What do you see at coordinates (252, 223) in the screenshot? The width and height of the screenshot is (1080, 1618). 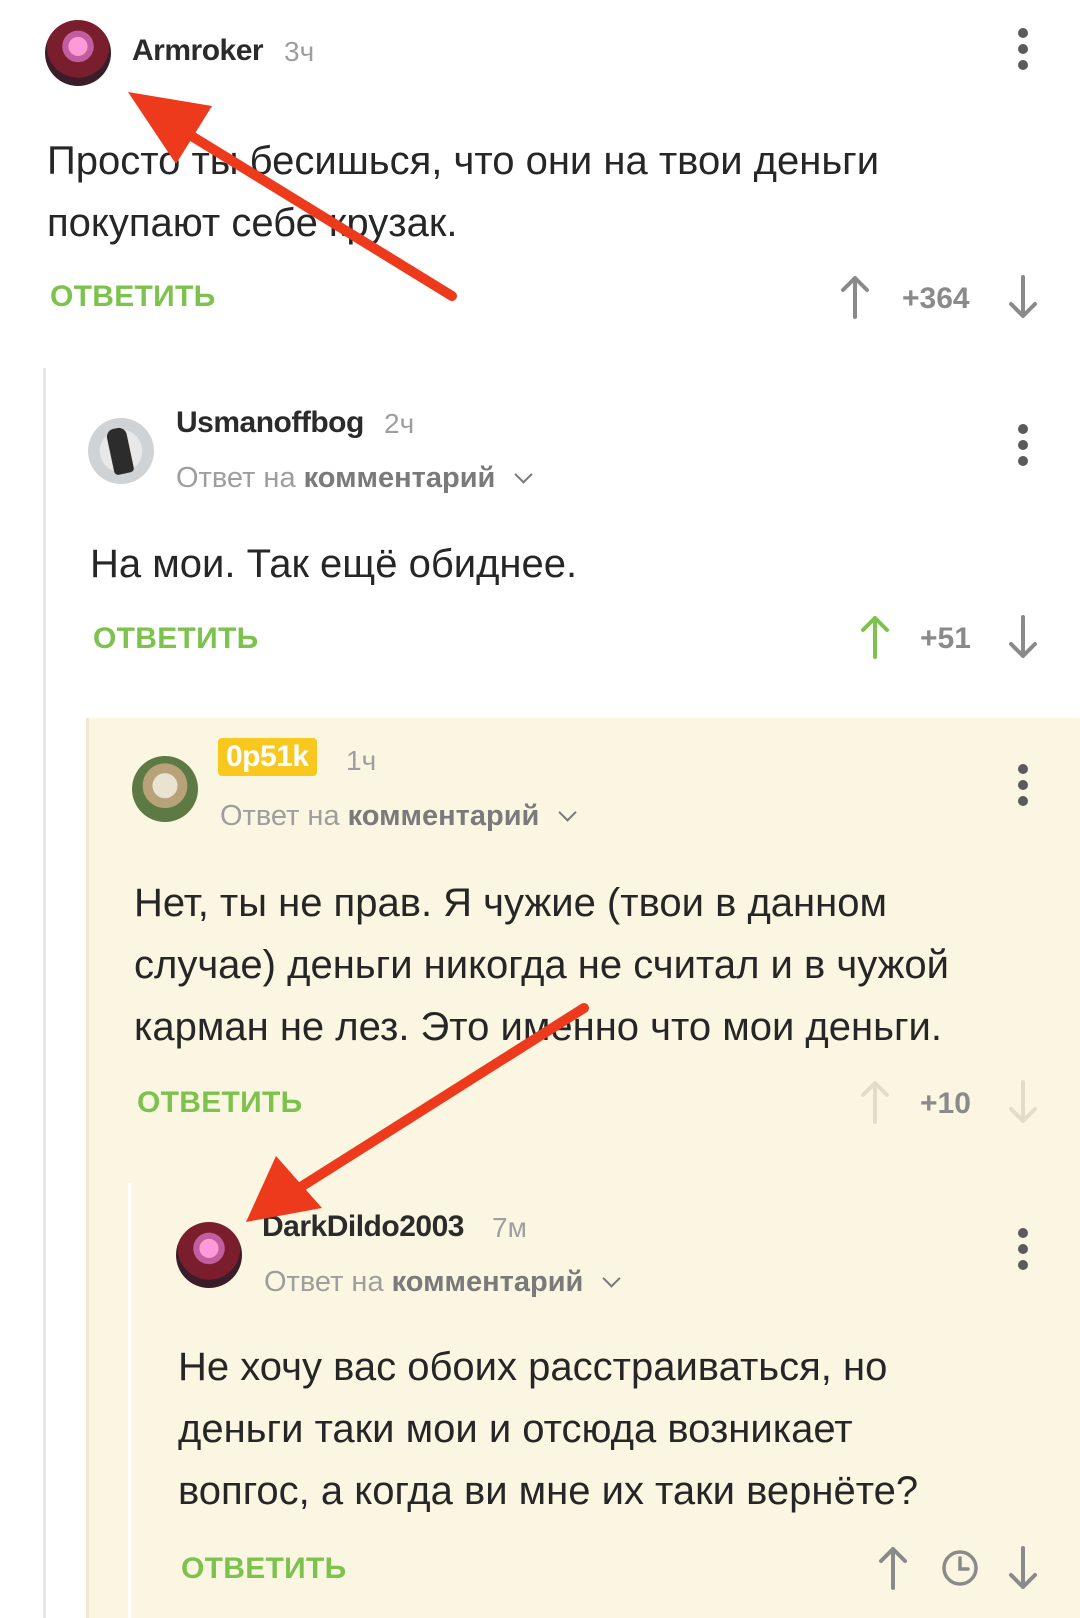 I see `comment-text-line: покупают себе крузак.` at bounding box center [252, 223].